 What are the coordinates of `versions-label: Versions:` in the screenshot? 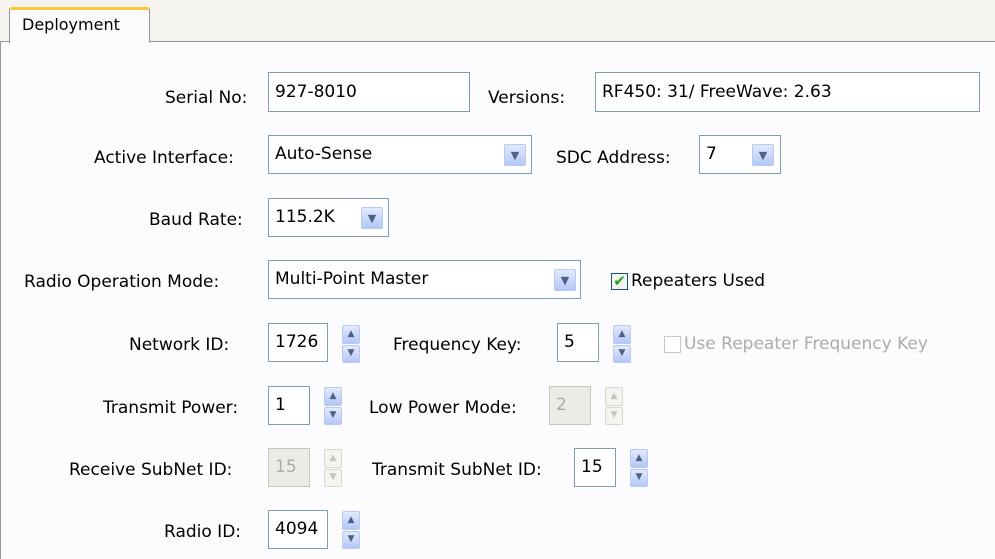 It's located at (527, 98).